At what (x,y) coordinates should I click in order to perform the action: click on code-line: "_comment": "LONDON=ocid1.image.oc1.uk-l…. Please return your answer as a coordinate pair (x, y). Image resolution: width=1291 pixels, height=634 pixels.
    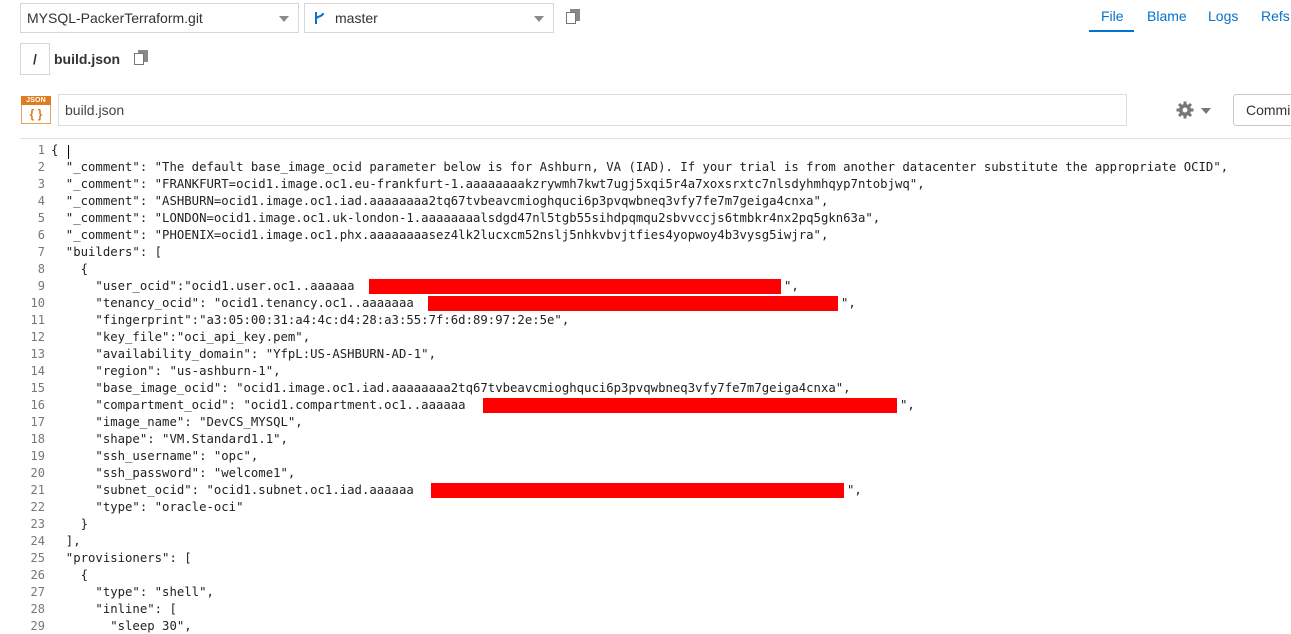
    Looking at the image, I should click on (466, 218).